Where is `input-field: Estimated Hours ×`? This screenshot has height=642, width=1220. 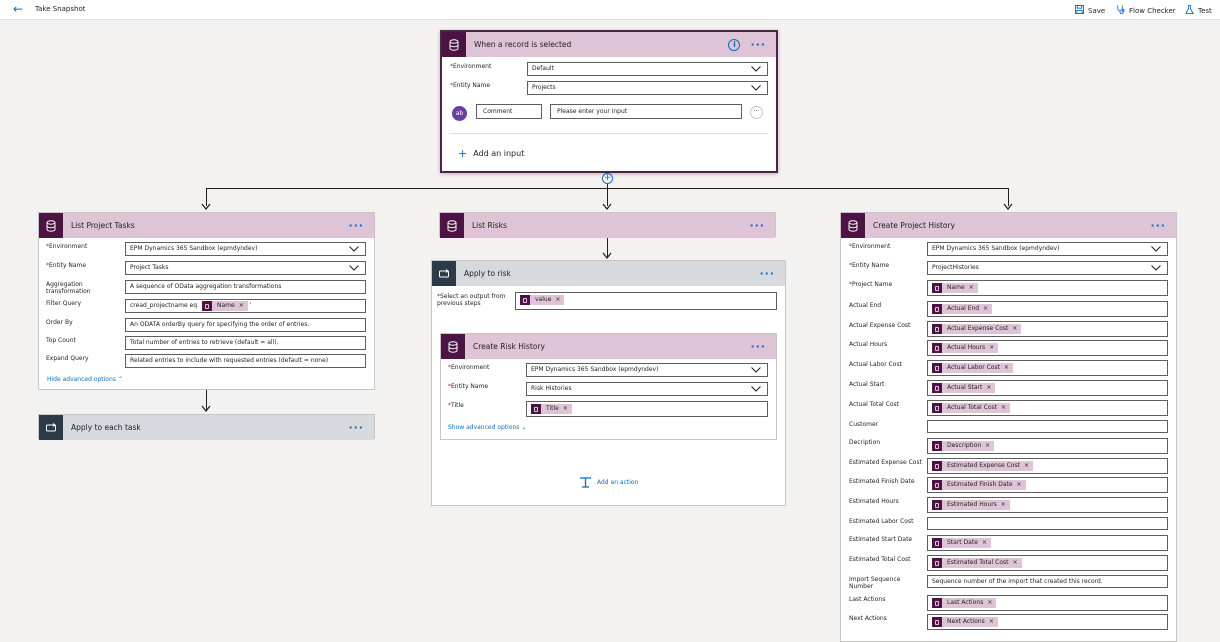
input-field: Estimated Hours × is located at coordinates (1047, 505).